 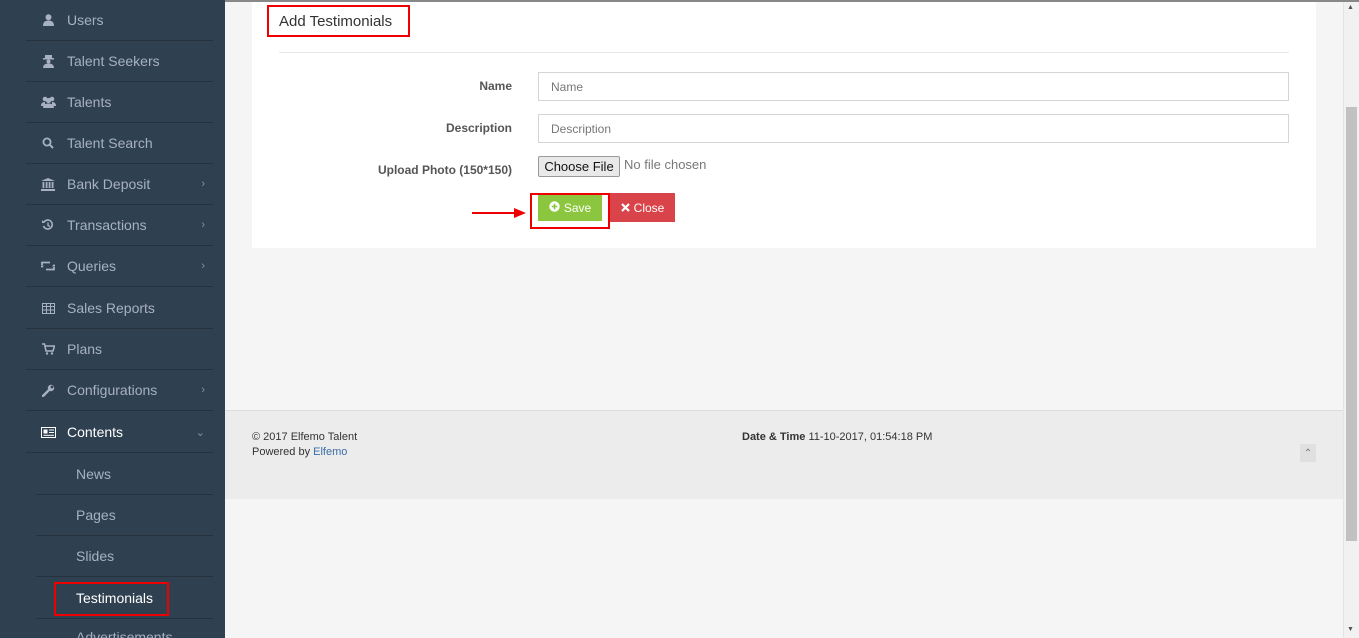 I want to click on choose-file-button: Choose File, so click(x=579, y=166).